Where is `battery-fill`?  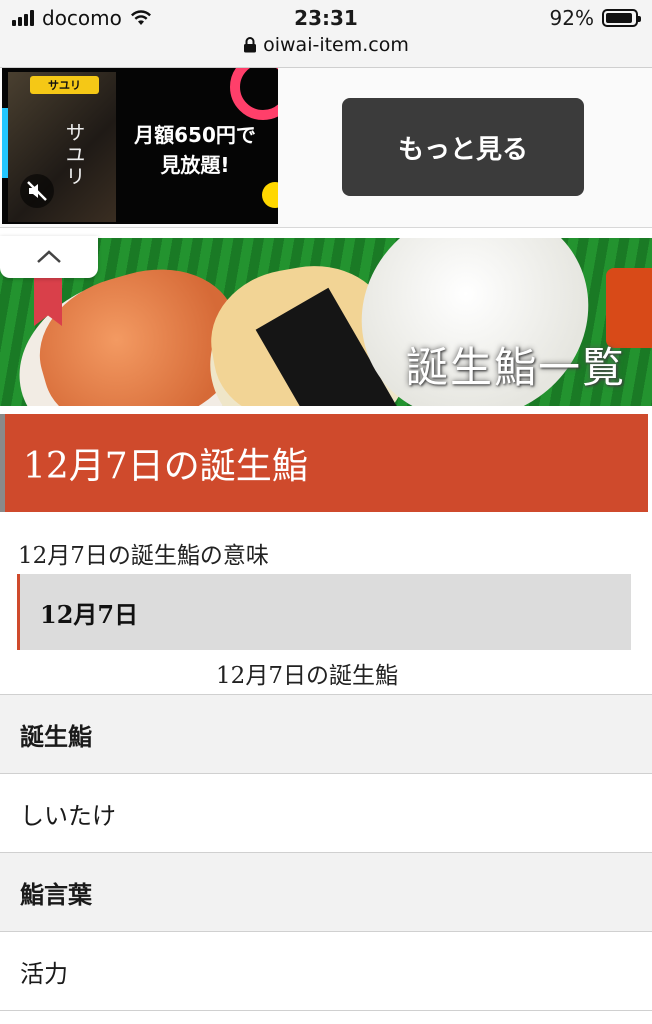 battery-fill is located at coordinates (619, 18).